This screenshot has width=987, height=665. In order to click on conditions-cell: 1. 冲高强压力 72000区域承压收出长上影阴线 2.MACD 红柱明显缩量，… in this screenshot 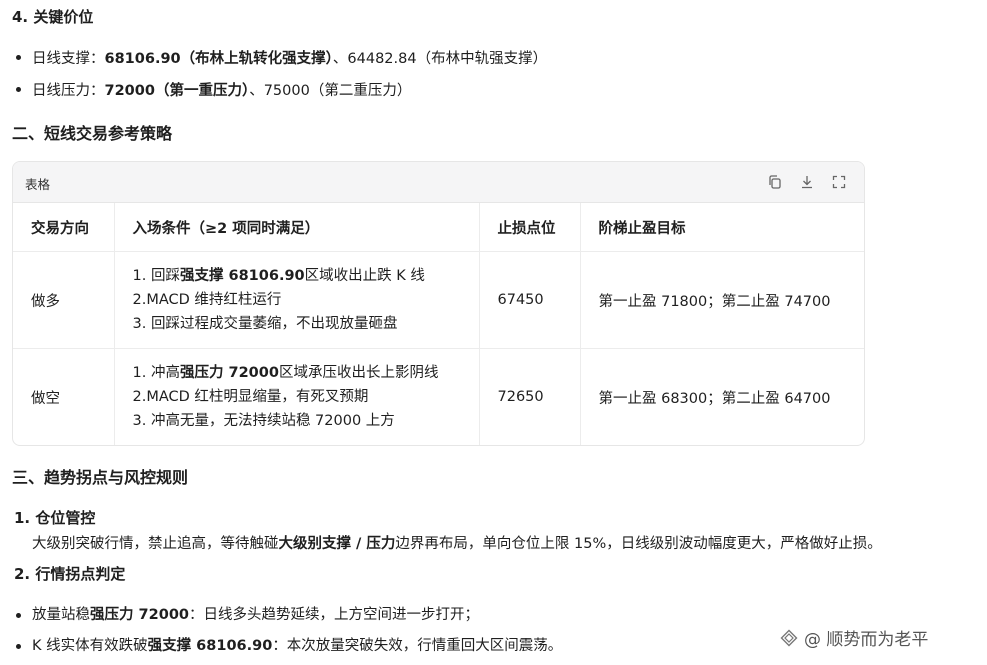, I will do `click(297, 396)`.